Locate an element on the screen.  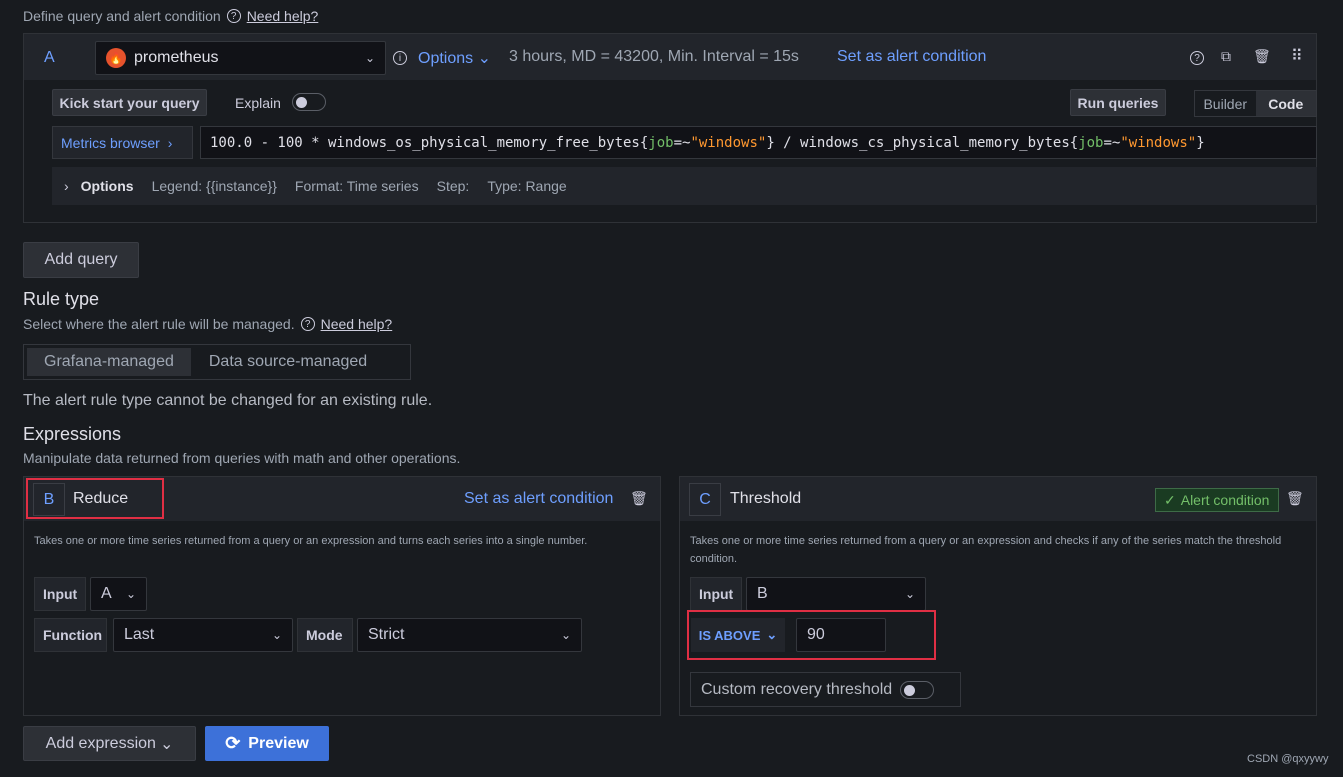
reduce-function-select: Last ⌄ is located at coordinates (203, 635).